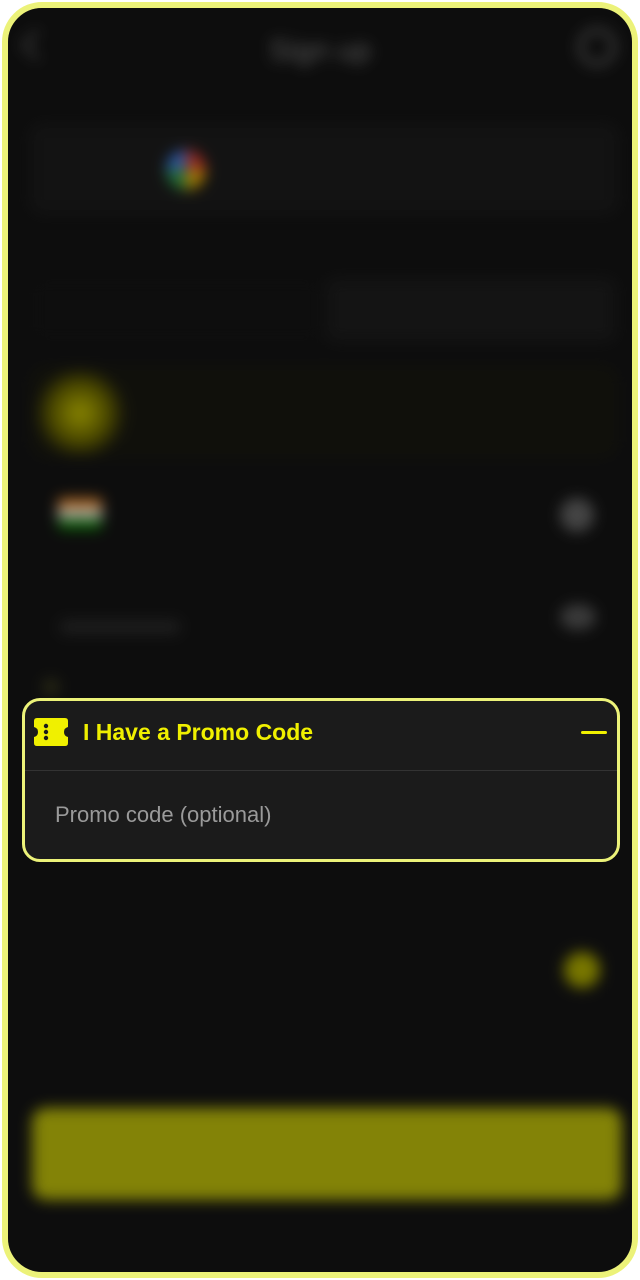 This screenshot has width=640, height=1280. I want to click on password-field, so click(120, 627).